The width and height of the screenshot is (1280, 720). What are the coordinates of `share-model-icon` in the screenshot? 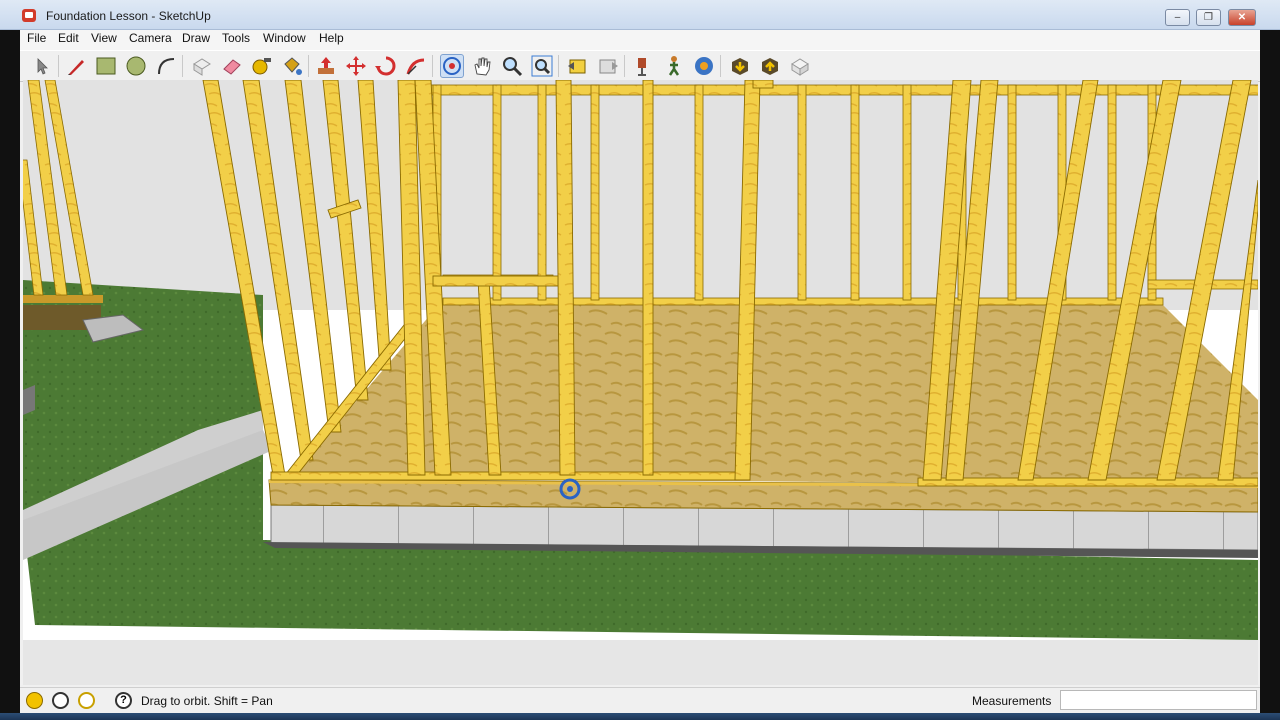 It's located at (770, 66).